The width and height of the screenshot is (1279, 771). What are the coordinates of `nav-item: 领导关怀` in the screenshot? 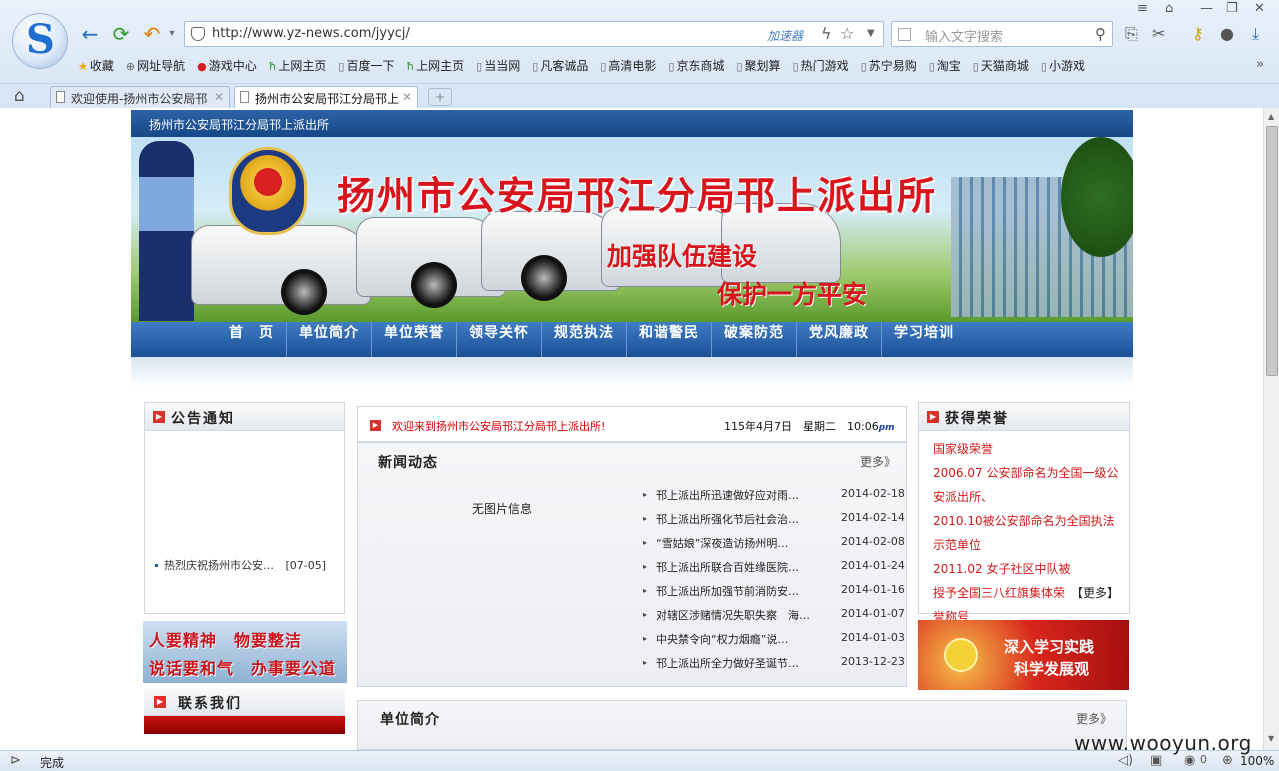 It's located at (499, 339).